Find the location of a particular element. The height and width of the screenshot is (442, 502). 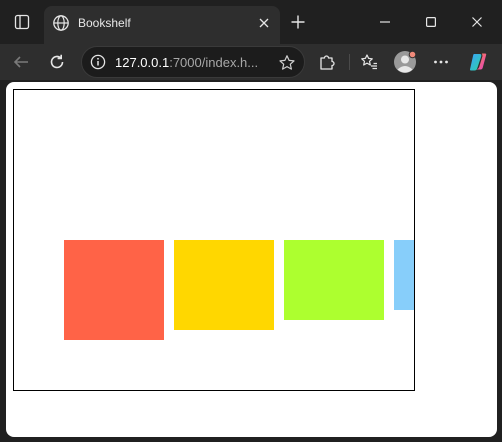

favorites-button is located at coordinates (369, 62).